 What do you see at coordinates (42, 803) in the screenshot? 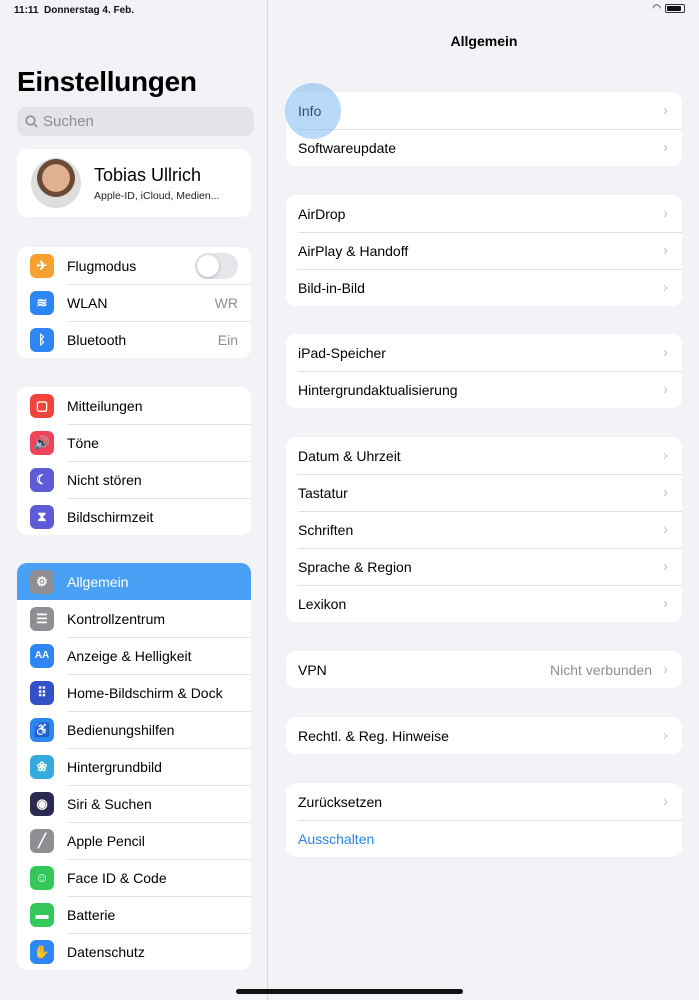
I see `siri-icon: ◉` at bounding box center [42, 803].